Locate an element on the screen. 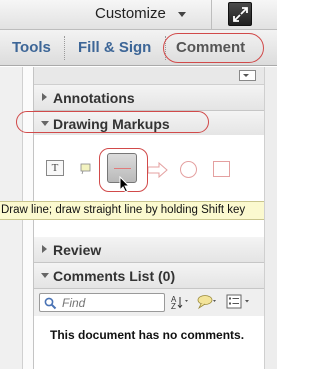  comment-bubble-icon is located at coordinates (206, 302).